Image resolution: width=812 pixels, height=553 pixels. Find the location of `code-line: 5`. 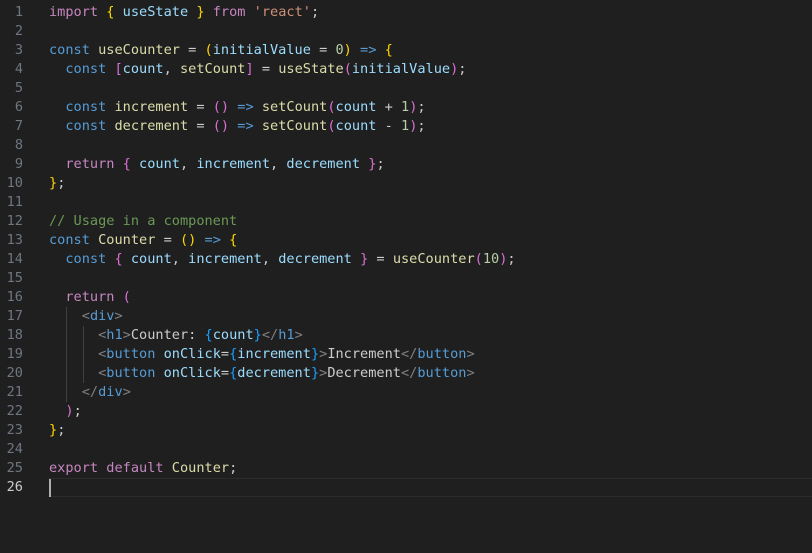

code-line: 5 is located at coordinates (406, 88).